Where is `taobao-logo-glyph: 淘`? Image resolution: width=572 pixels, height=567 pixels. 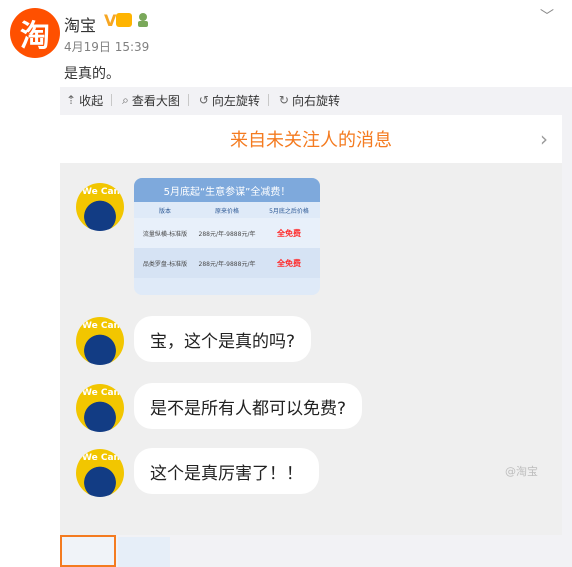 taobao-logo-glyph: 淘 is located at coordinates (35, 36).